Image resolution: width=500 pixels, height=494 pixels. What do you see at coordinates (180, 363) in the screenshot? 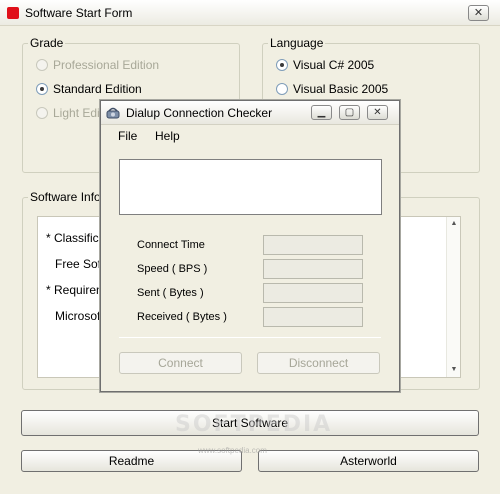
I see `connect-button: Connect` at bounding box center [180, 363].